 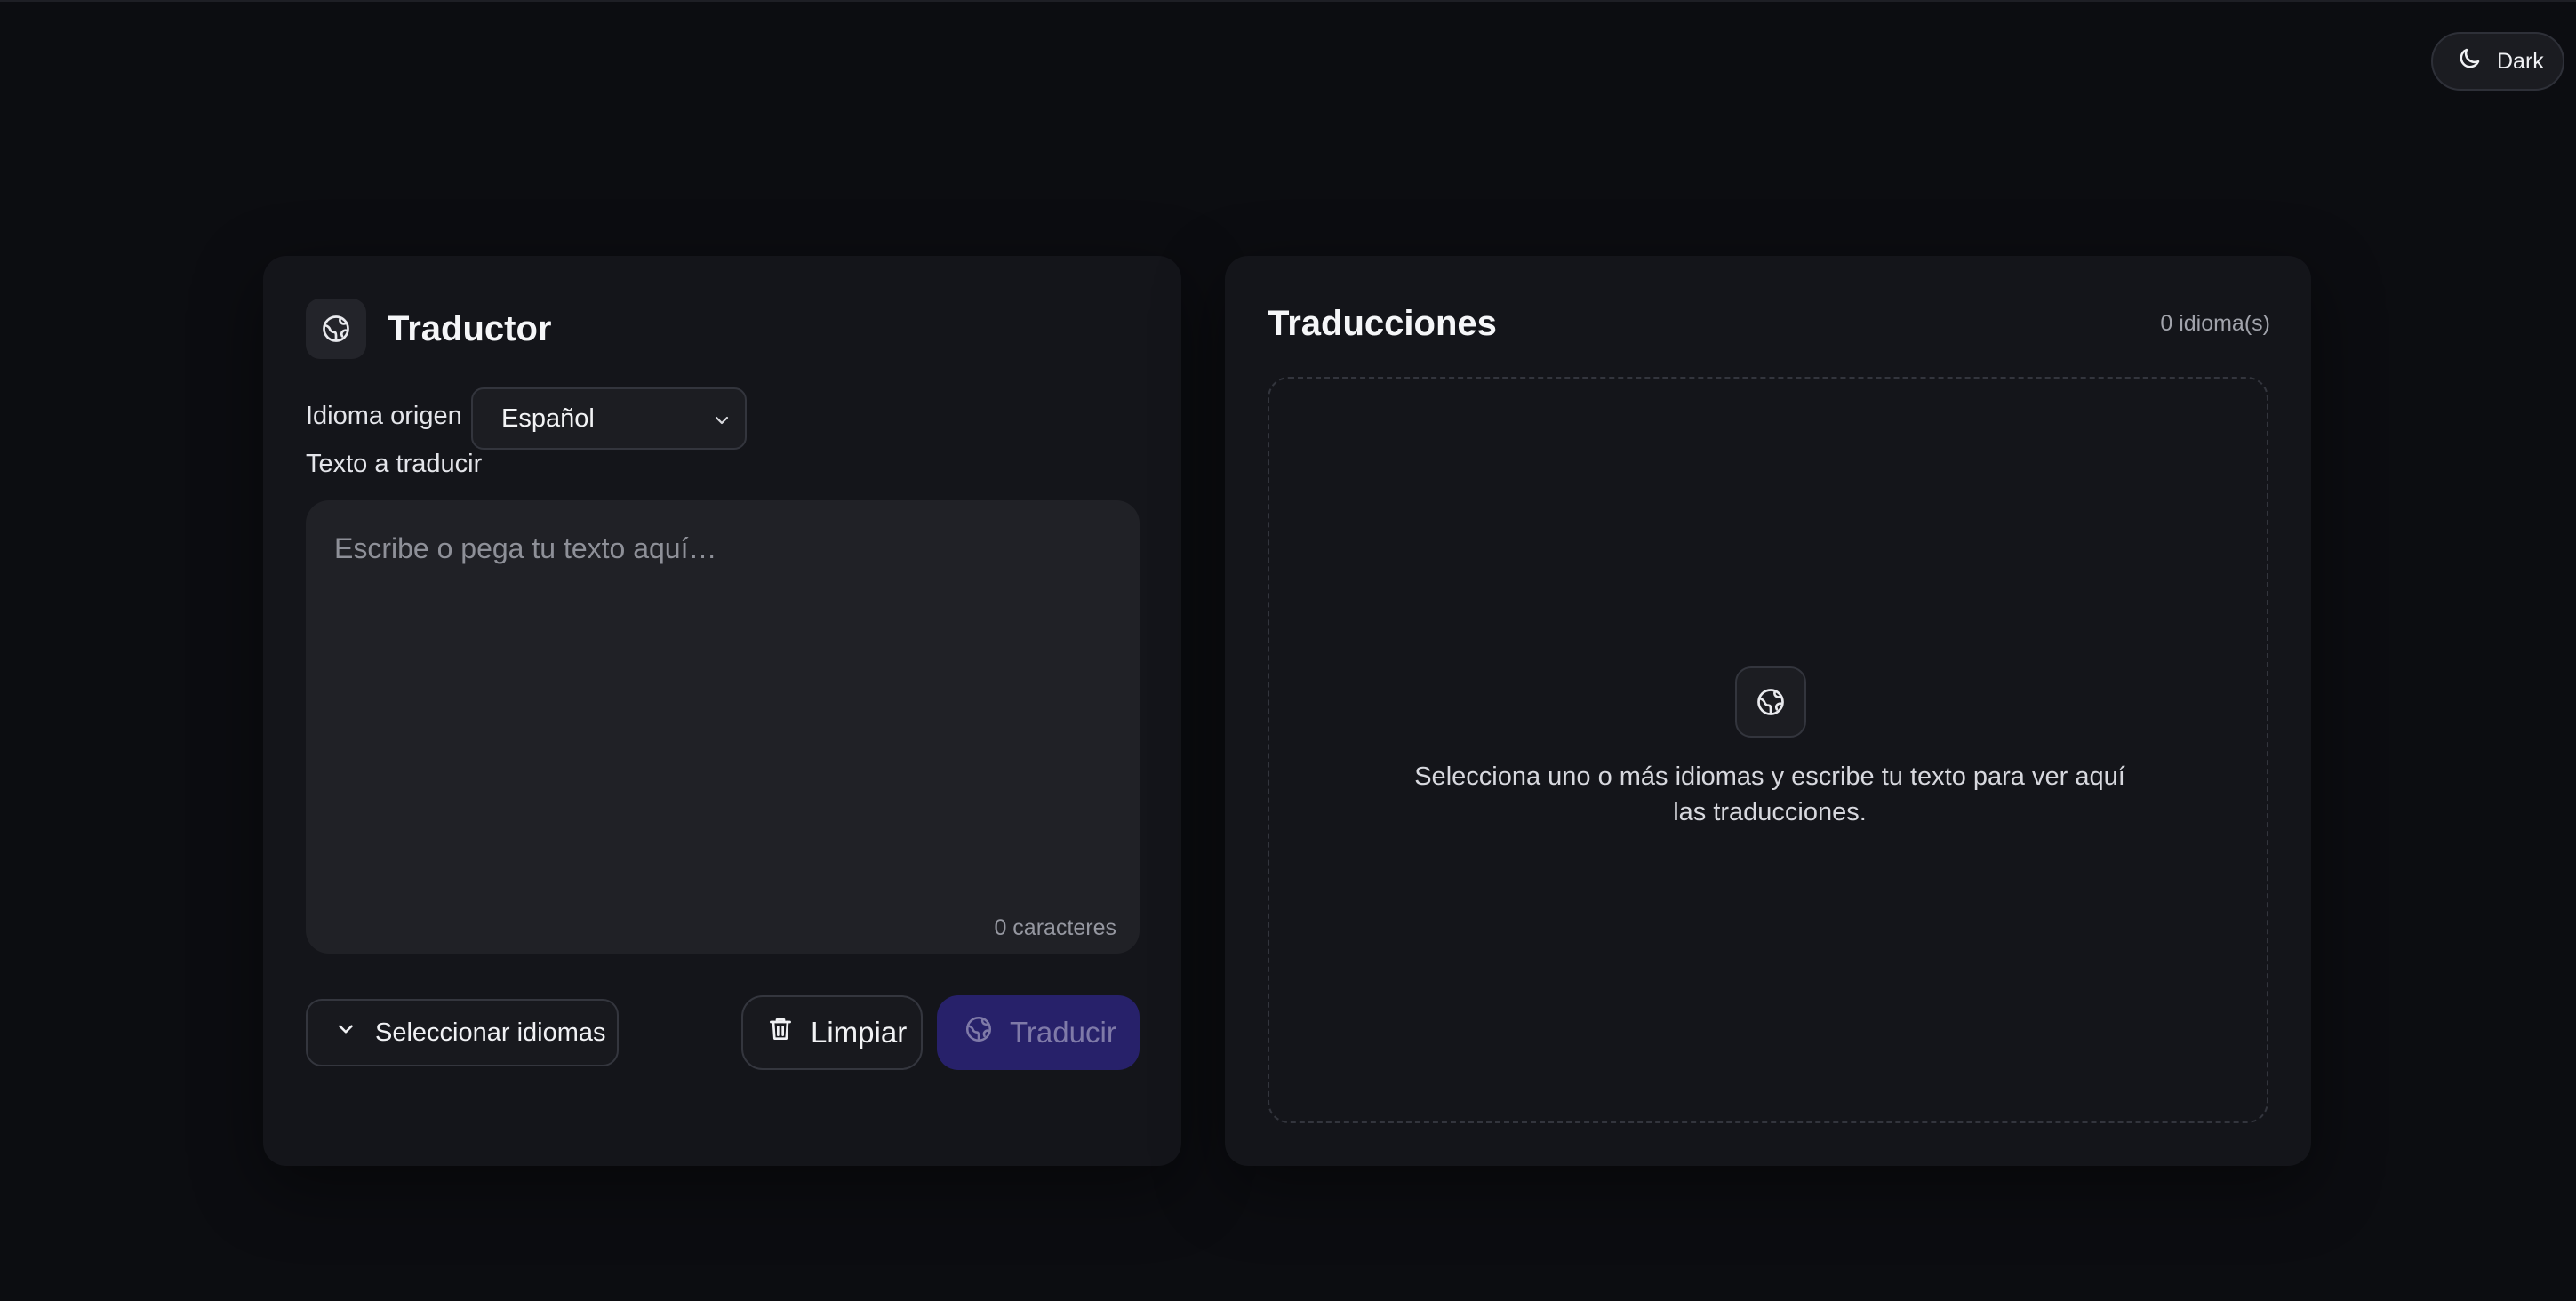 I want to click on text-to-translate-label: Texto a traducir, so click(x=394, y=464).